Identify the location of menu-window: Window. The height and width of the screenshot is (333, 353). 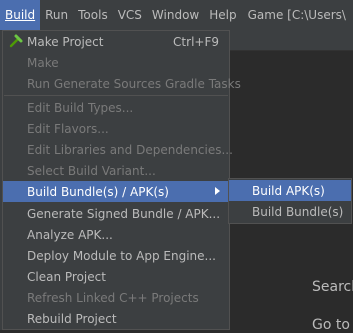
(175, 15).